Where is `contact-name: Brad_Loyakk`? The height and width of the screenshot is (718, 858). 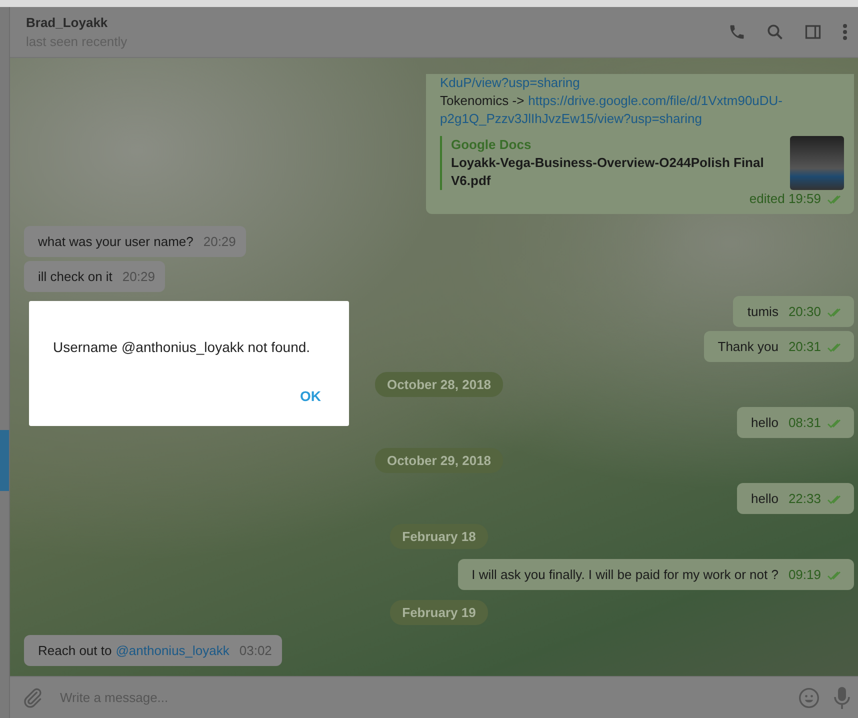
contact-name: Brad_Loyakk is located at coordinates (67, 22).